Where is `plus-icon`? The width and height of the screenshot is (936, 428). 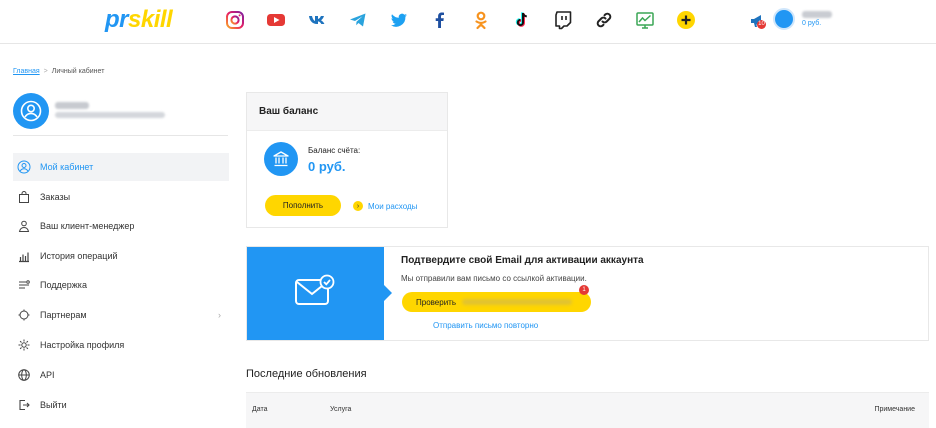 plus-icon is located at coordinates (686, 20).